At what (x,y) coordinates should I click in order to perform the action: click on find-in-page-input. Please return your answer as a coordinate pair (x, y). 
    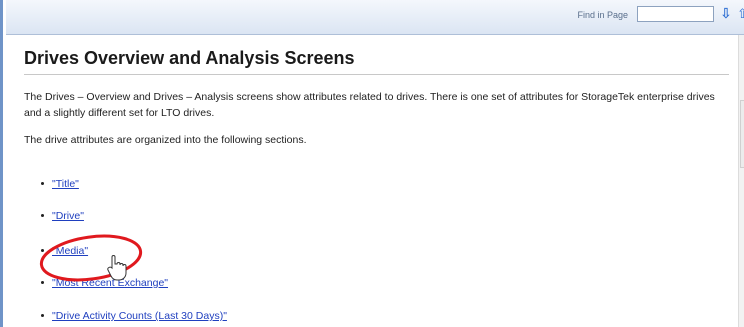
    Looking at the image, I should click on (675, 14).